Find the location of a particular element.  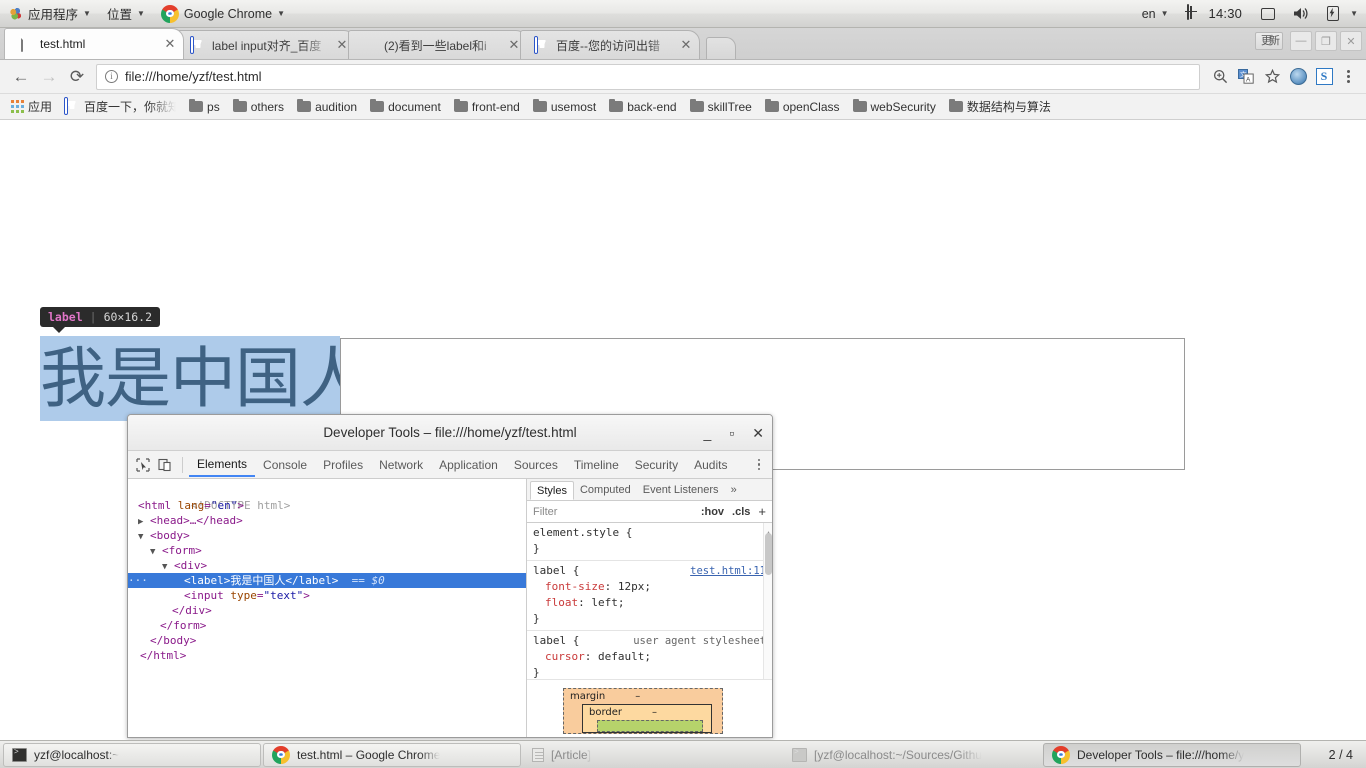

style-declaration: cursor: default; is located at coordinates (649, 657).